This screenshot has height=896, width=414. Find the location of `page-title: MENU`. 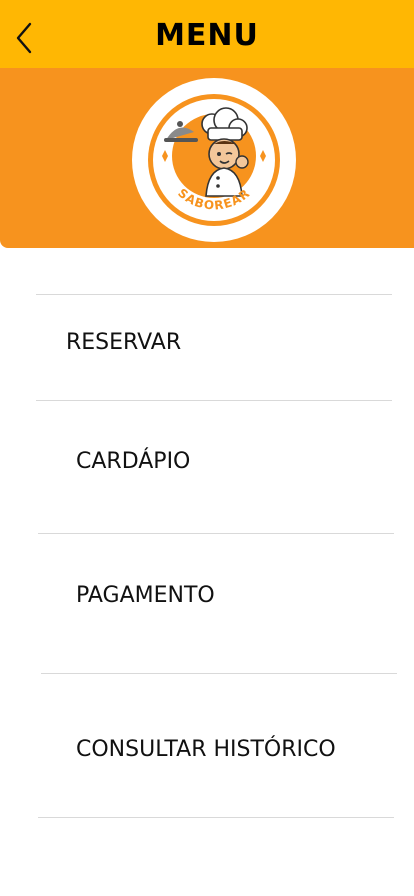

page-title: MENU is located at coordinates (207, 35).